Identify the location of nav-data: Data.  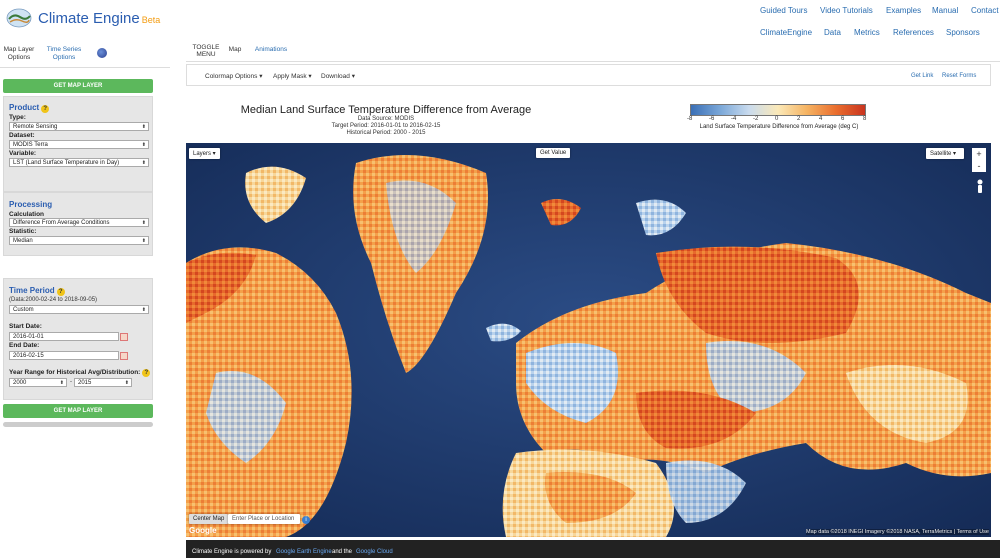
(832, 32).